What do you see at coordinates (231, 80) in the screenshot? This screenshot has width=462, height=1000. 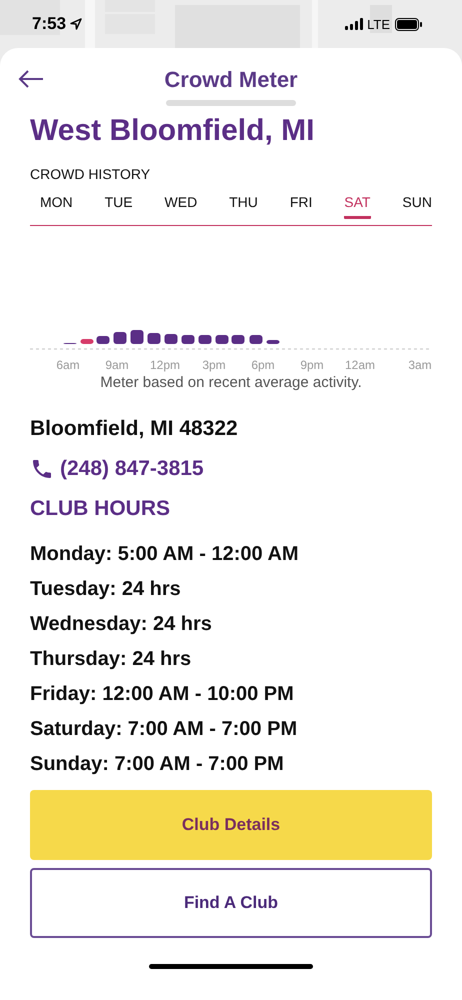 I see `screen-title: Crowd Meter` at bounding box center [231, 80].